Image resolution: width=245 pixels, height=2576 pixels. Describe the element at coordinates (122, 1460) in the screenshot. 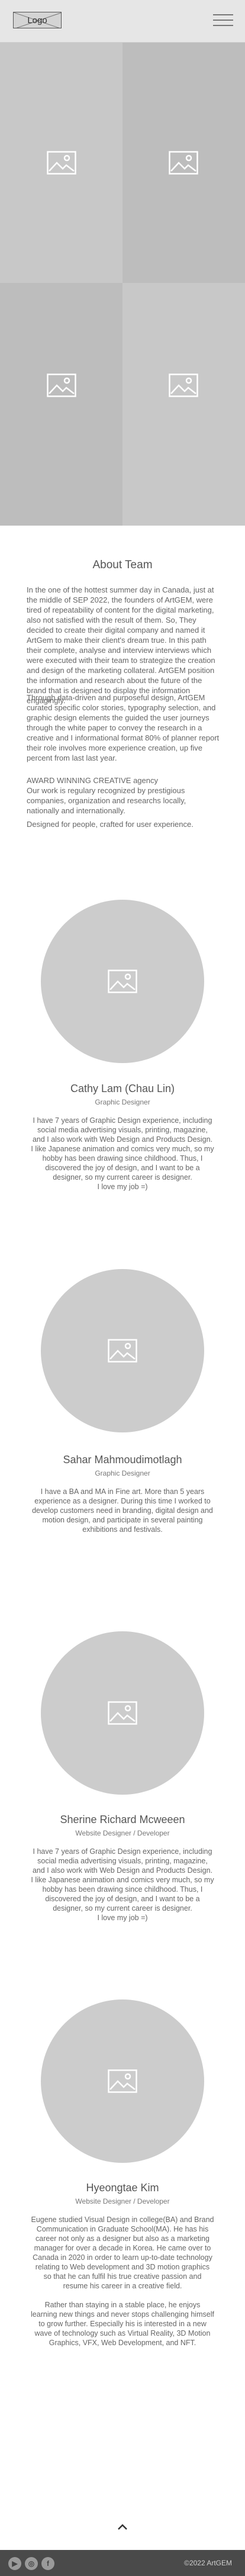

I see `member-name: Sahar Mahmoudimotlagh` at that location.